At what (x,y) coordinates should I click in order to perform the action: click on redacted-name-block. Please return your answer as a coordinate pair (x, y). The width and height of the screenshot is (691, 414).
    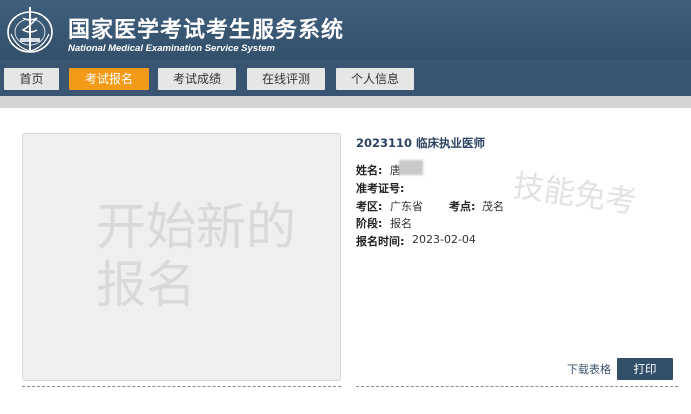
    Looking at the image, I should click on (411, 167).